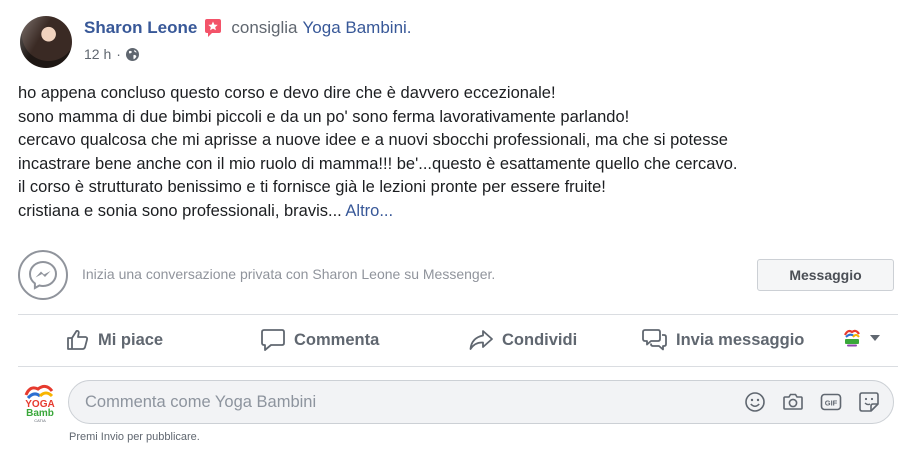 The height and width of the screenshot is (462, 915). I want to click on comment-bubble-icon, so click(273, 340).